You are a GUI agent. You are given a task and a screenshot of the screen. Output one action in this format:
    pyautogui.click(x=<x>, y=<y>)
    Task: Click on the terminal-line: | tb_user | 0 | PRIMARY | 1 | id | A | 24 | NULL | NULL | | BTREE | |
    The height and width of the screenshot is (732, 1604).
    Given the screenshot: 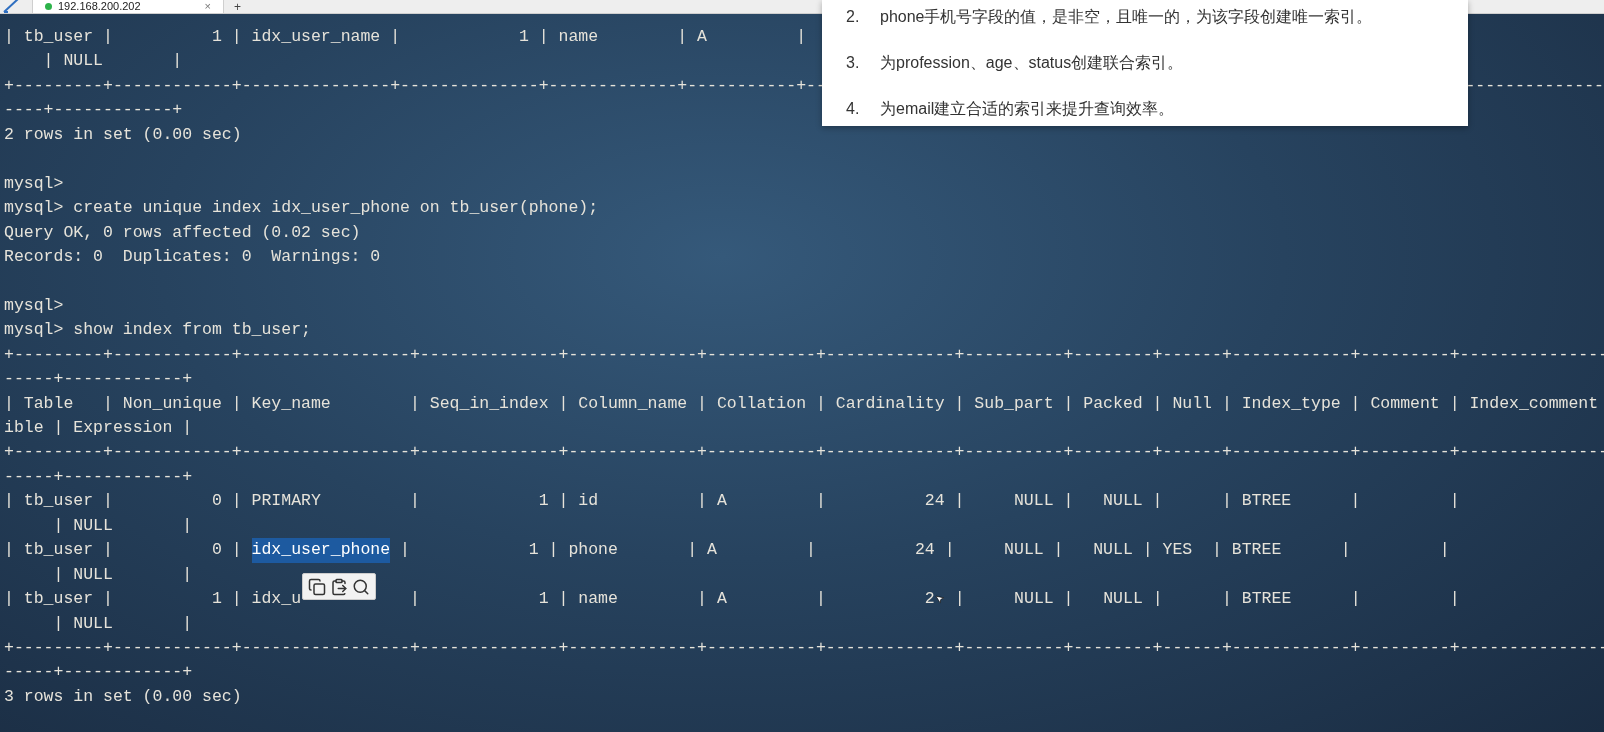 What is the action you would take?
    pyautogui.click(x=732, y=501)
    